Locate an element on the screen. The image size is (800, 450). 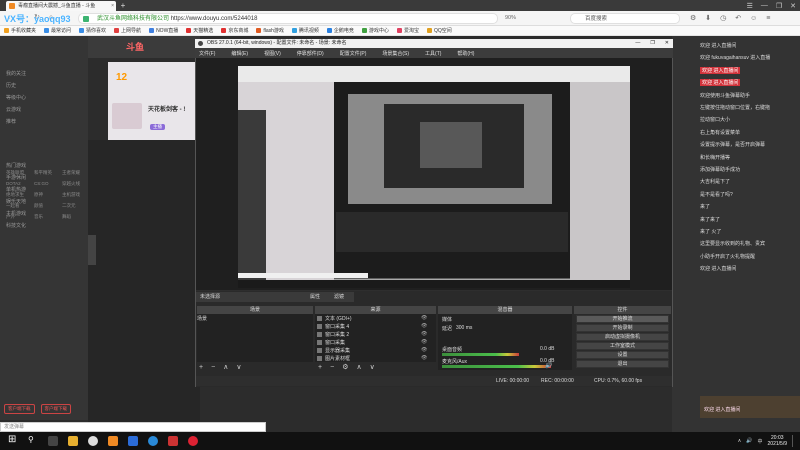
source-settings-icon: ⚙ is located at coordinates (345, 368).